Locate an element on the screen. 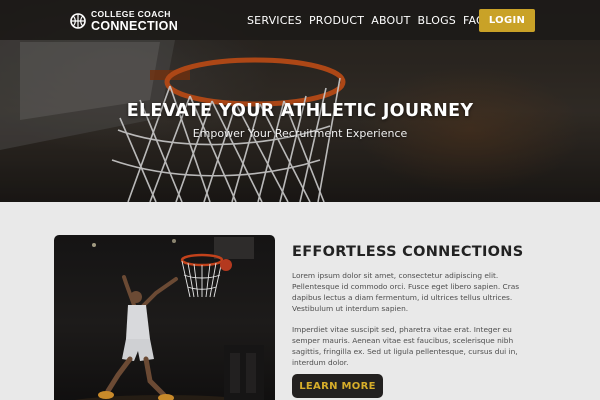  nav-link-about: ABOUT is located at coordinates (390, 20).